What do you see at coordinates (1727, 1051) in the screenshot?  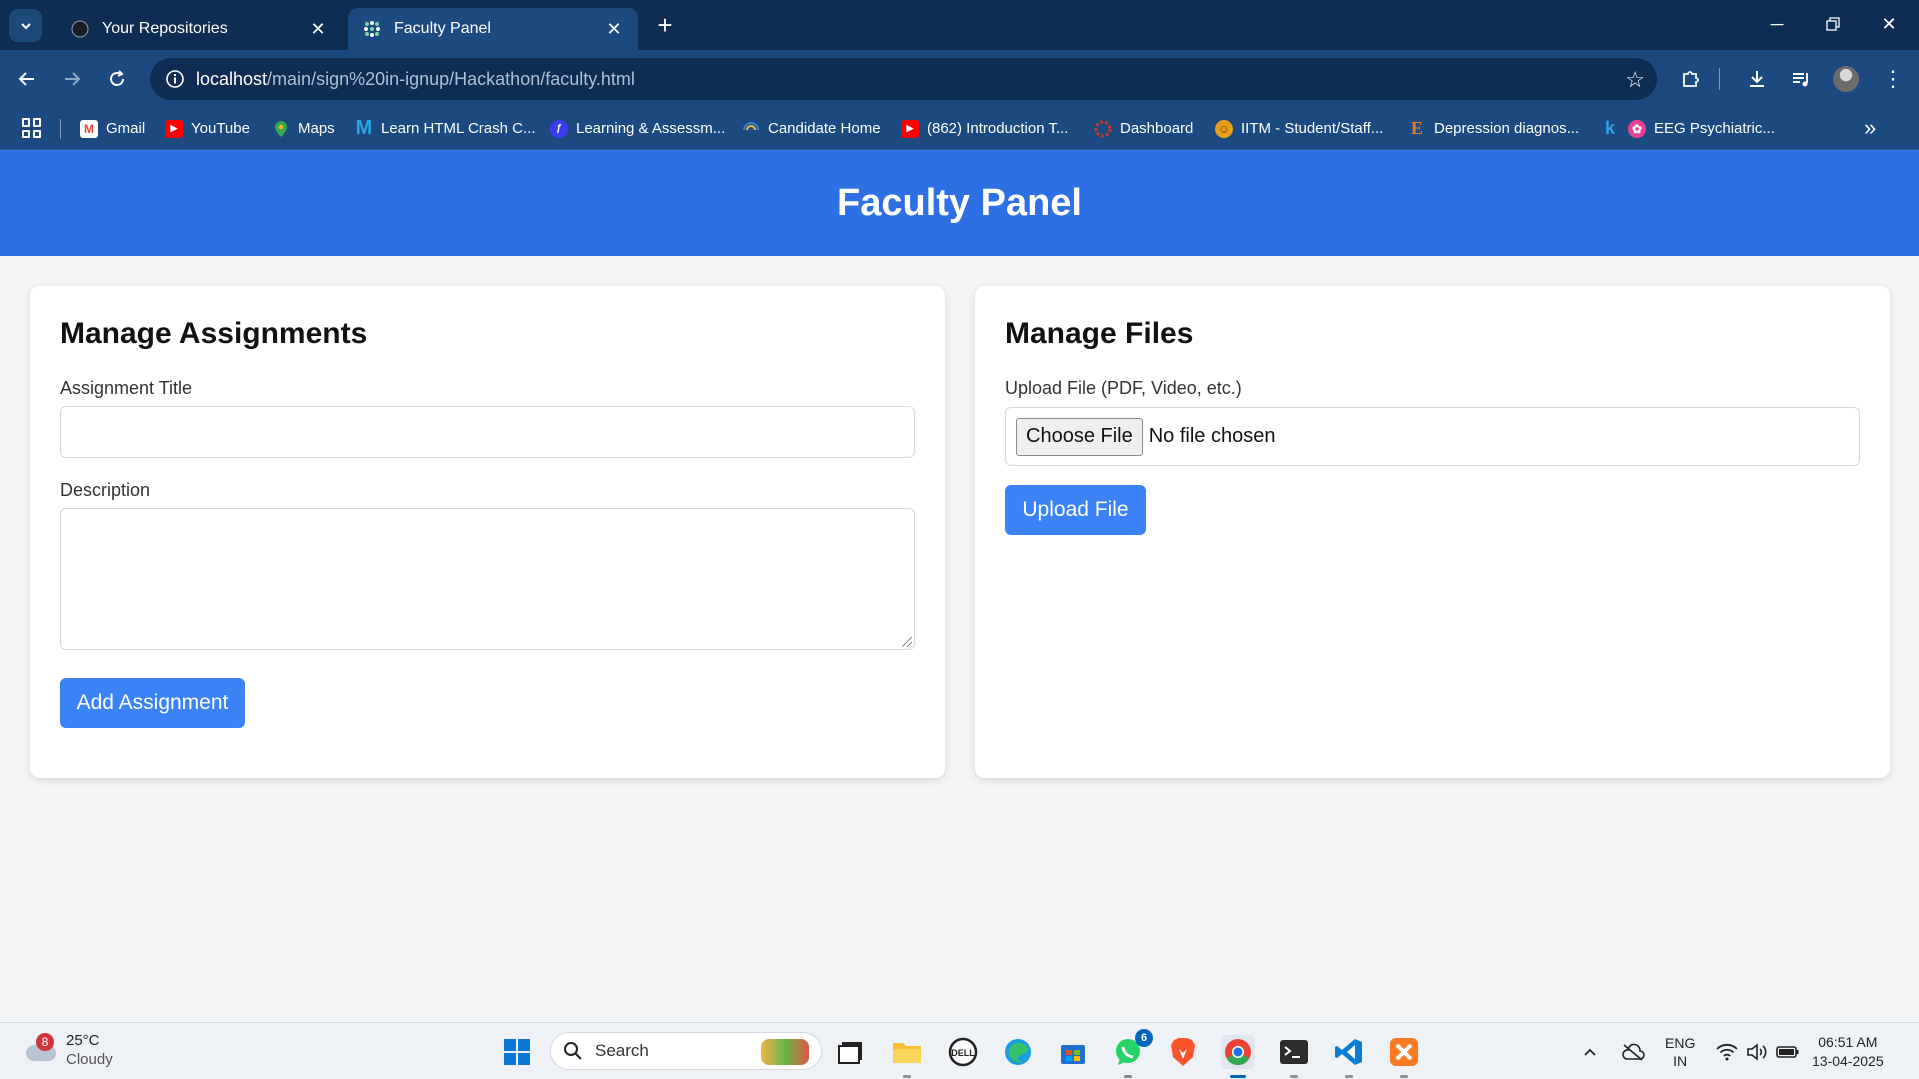 I see `wifi-icon` at bounding box center [1727, 1051].